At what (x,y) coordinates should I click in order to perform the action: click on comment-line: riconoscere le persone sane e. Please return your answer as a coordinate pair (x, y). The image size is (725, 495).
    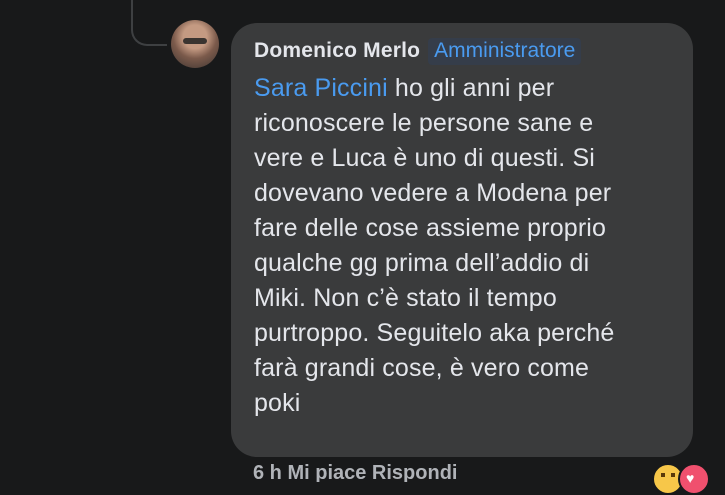
    Looking at the image, I should click on (424, 123).